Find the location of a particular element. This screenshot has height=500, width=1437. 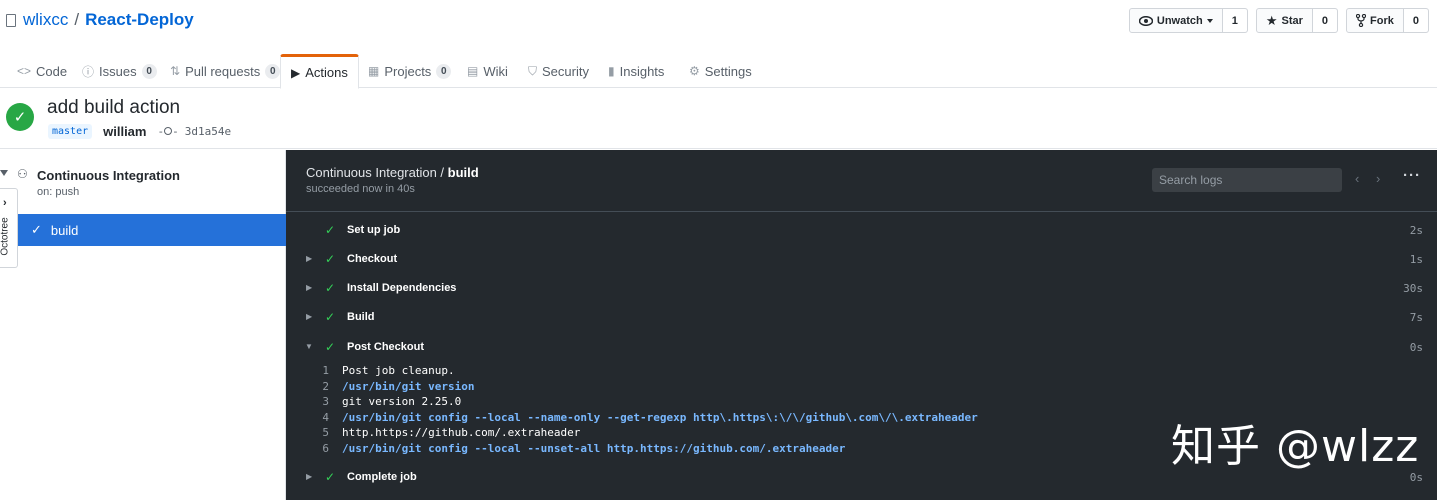

watch-counter: Unwatch 1 is located at coordinates (1188, 20).